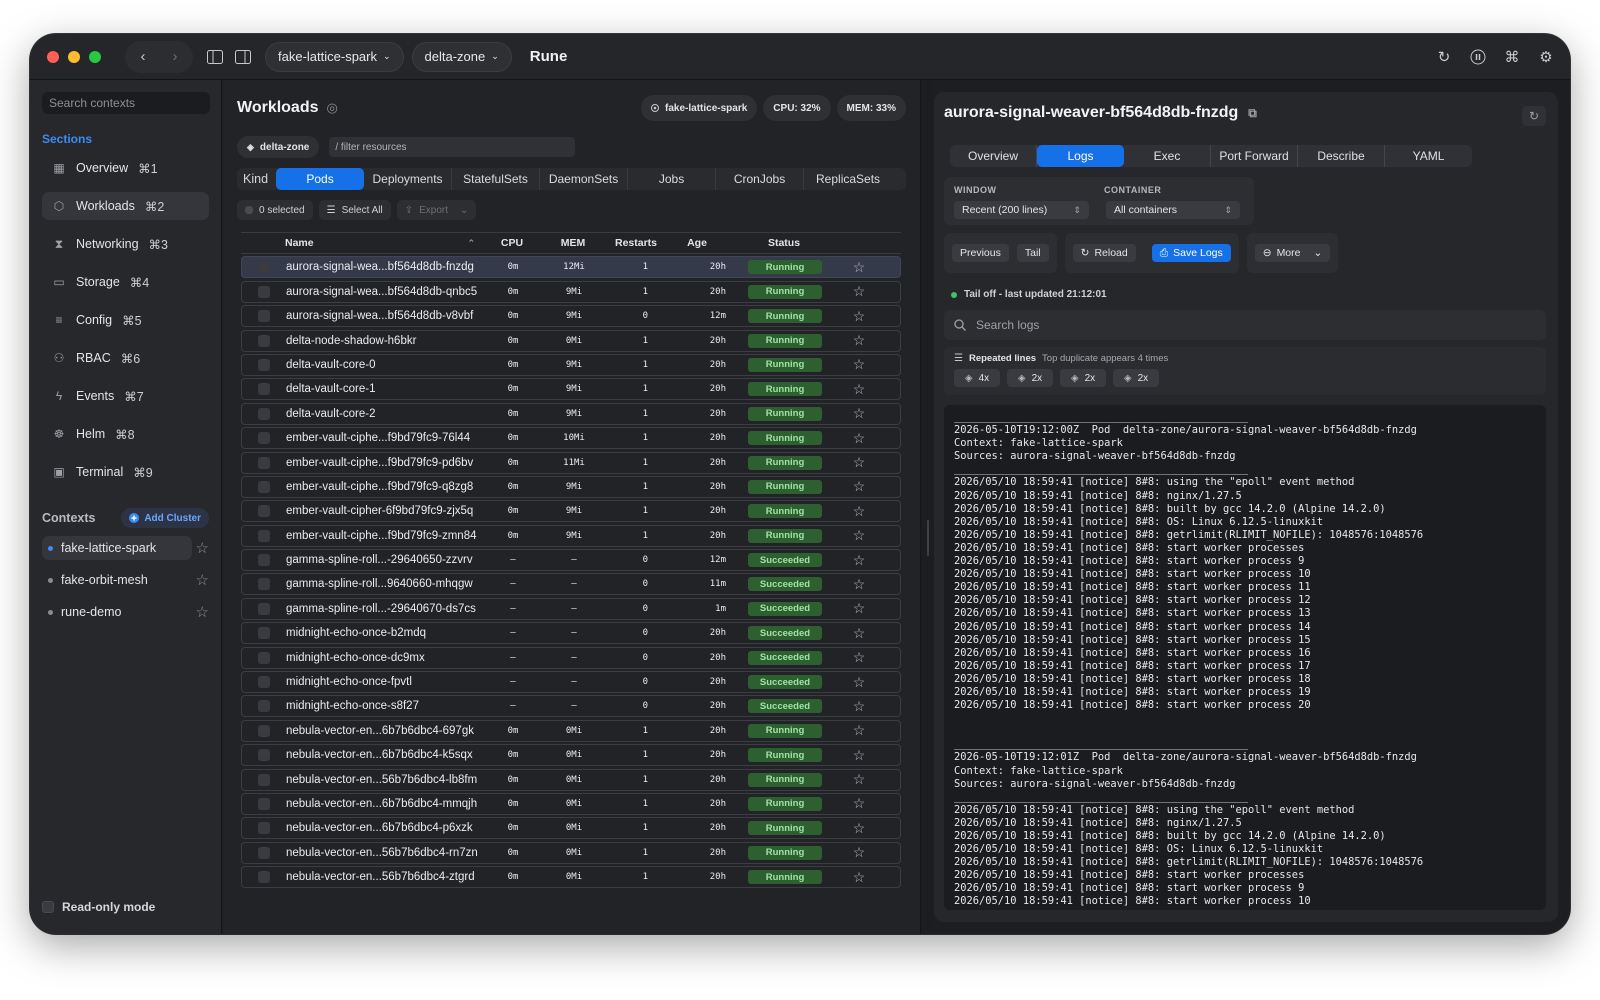 Image resolution: width=1600 pixels, height=1000 pixels. What do you see at coordinates (571, 706) in the screenshot?
I see `table-row: midnight-echo-once-s8f27 – – 0 20h Succeeded ☆` at bounding box center [571, 706].